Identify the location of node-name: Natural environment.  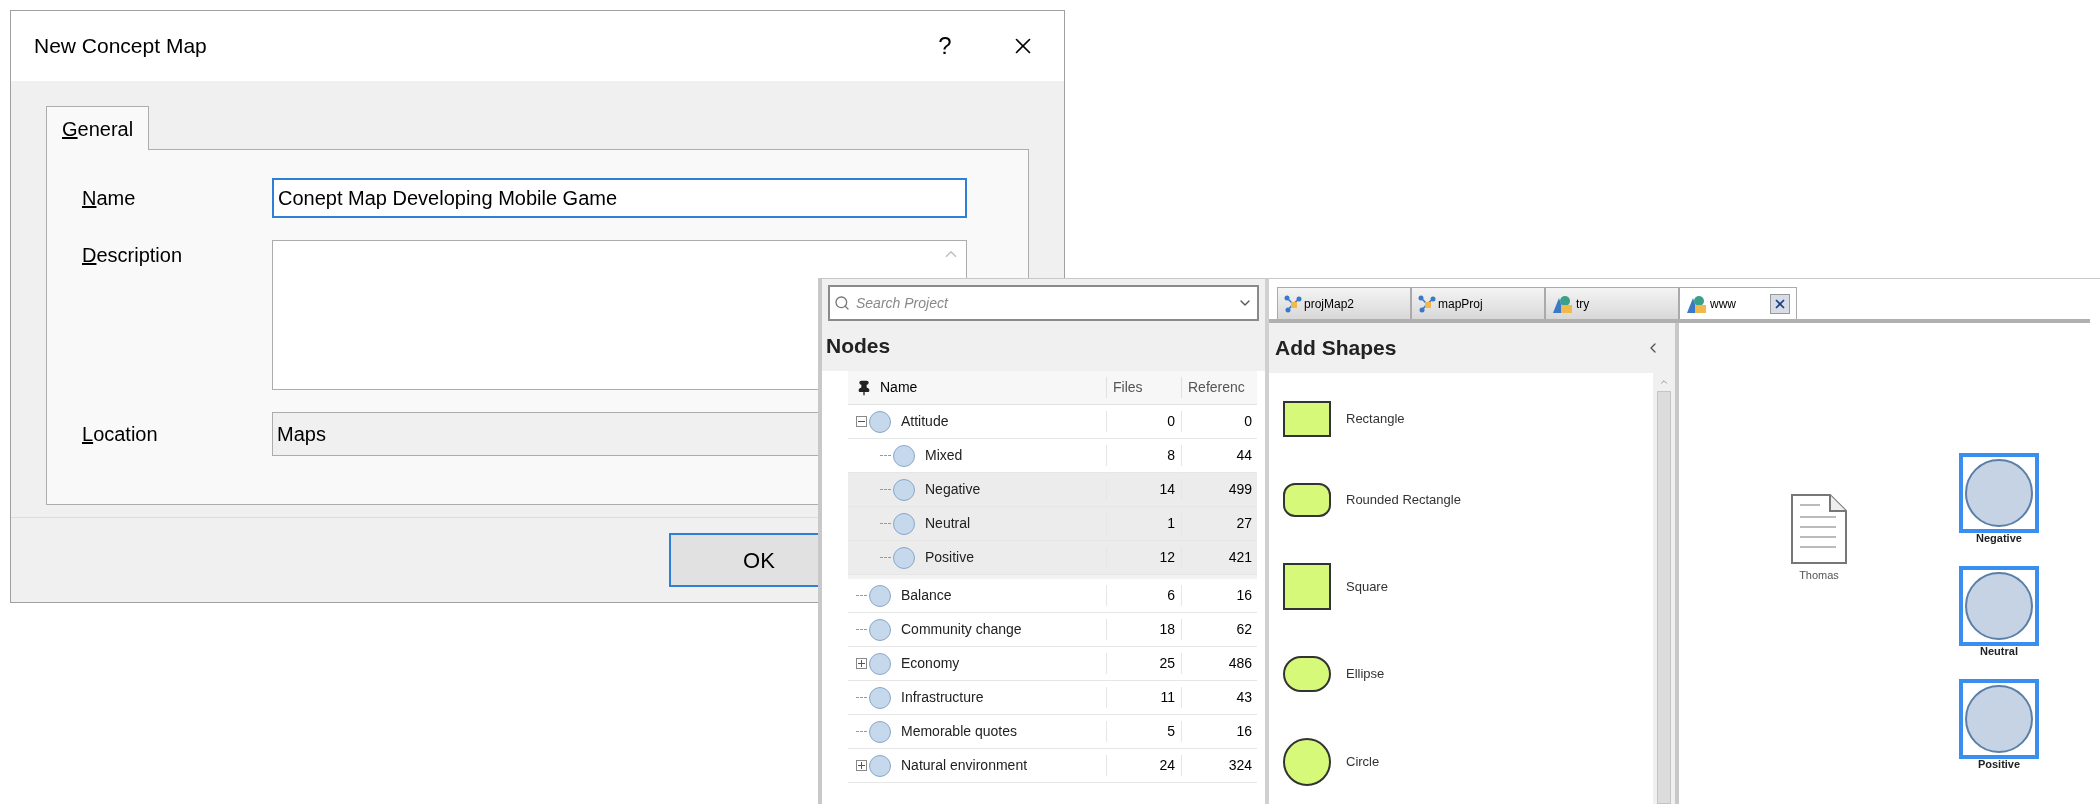
(964, 765).